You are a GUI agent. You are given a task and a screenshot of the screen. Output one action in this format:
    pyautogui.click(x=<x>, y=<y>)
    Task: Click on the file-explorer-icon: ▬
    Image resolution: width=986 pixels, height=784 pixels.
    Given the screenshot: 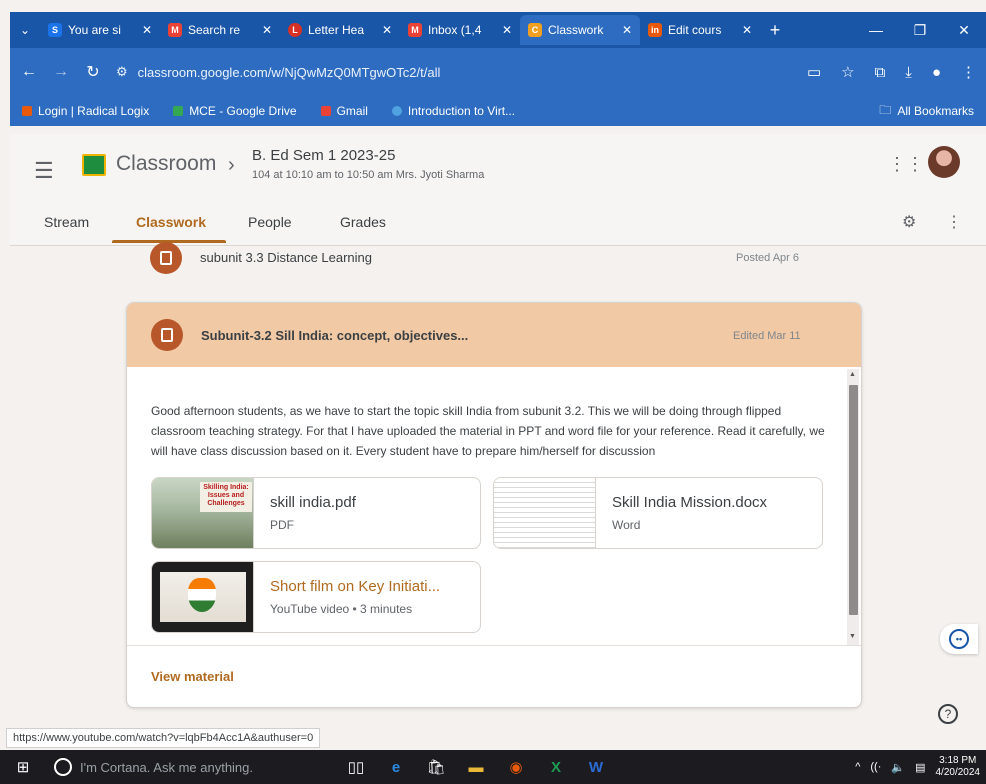 What is the action you would take?
    pyautogui.click(x=476, y=767)
    